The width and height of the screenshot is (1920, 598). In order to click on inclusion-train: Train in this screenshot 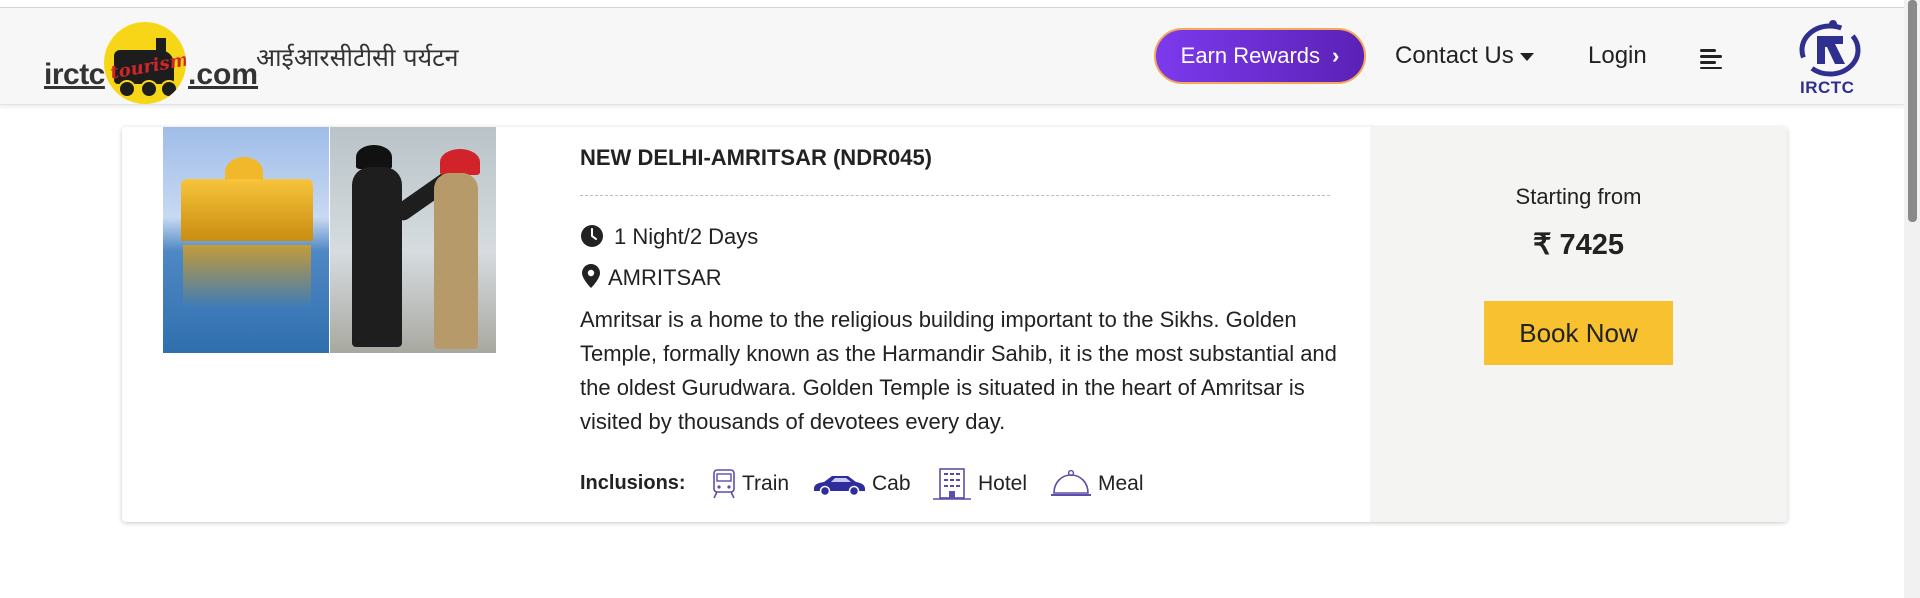, I will do `click(750, 484)`.